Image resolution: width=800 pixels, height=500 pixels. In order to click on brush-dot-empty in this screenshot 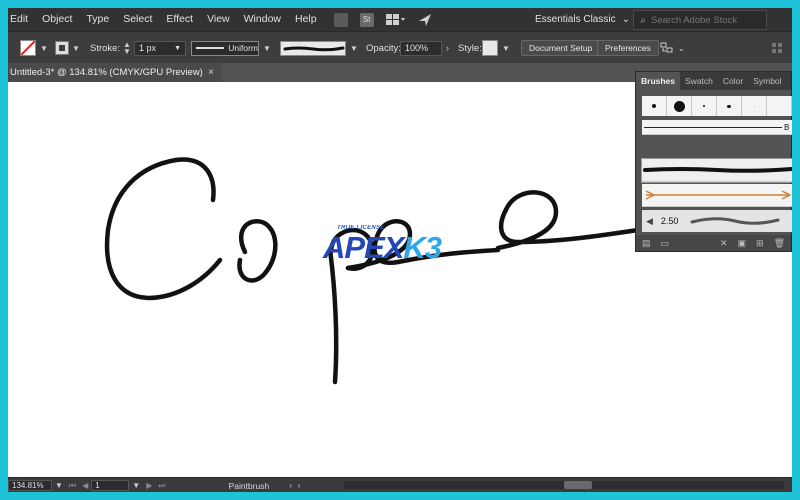, I will do `click(779, 106)`.